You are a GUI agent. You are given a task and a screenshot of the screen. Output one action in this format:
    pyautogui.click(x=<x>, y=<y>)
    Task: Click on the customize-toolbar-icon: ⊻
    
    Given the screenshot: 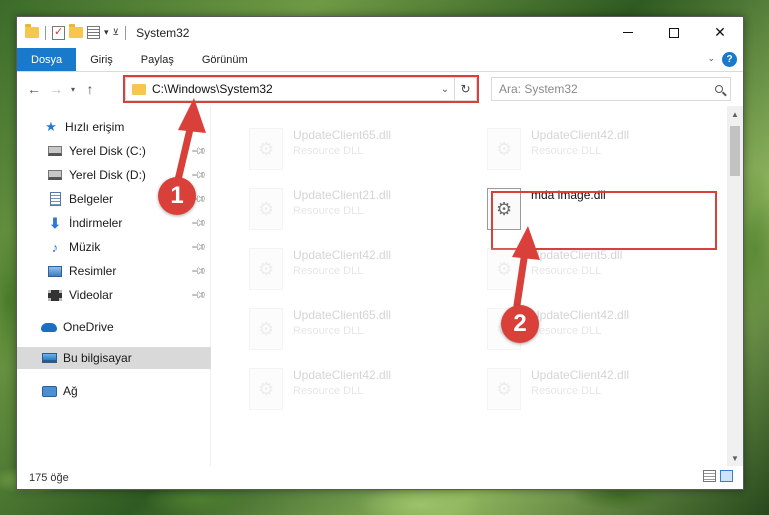 What is the action you would take?
    pyautogui.click(x=116, y=32)
    